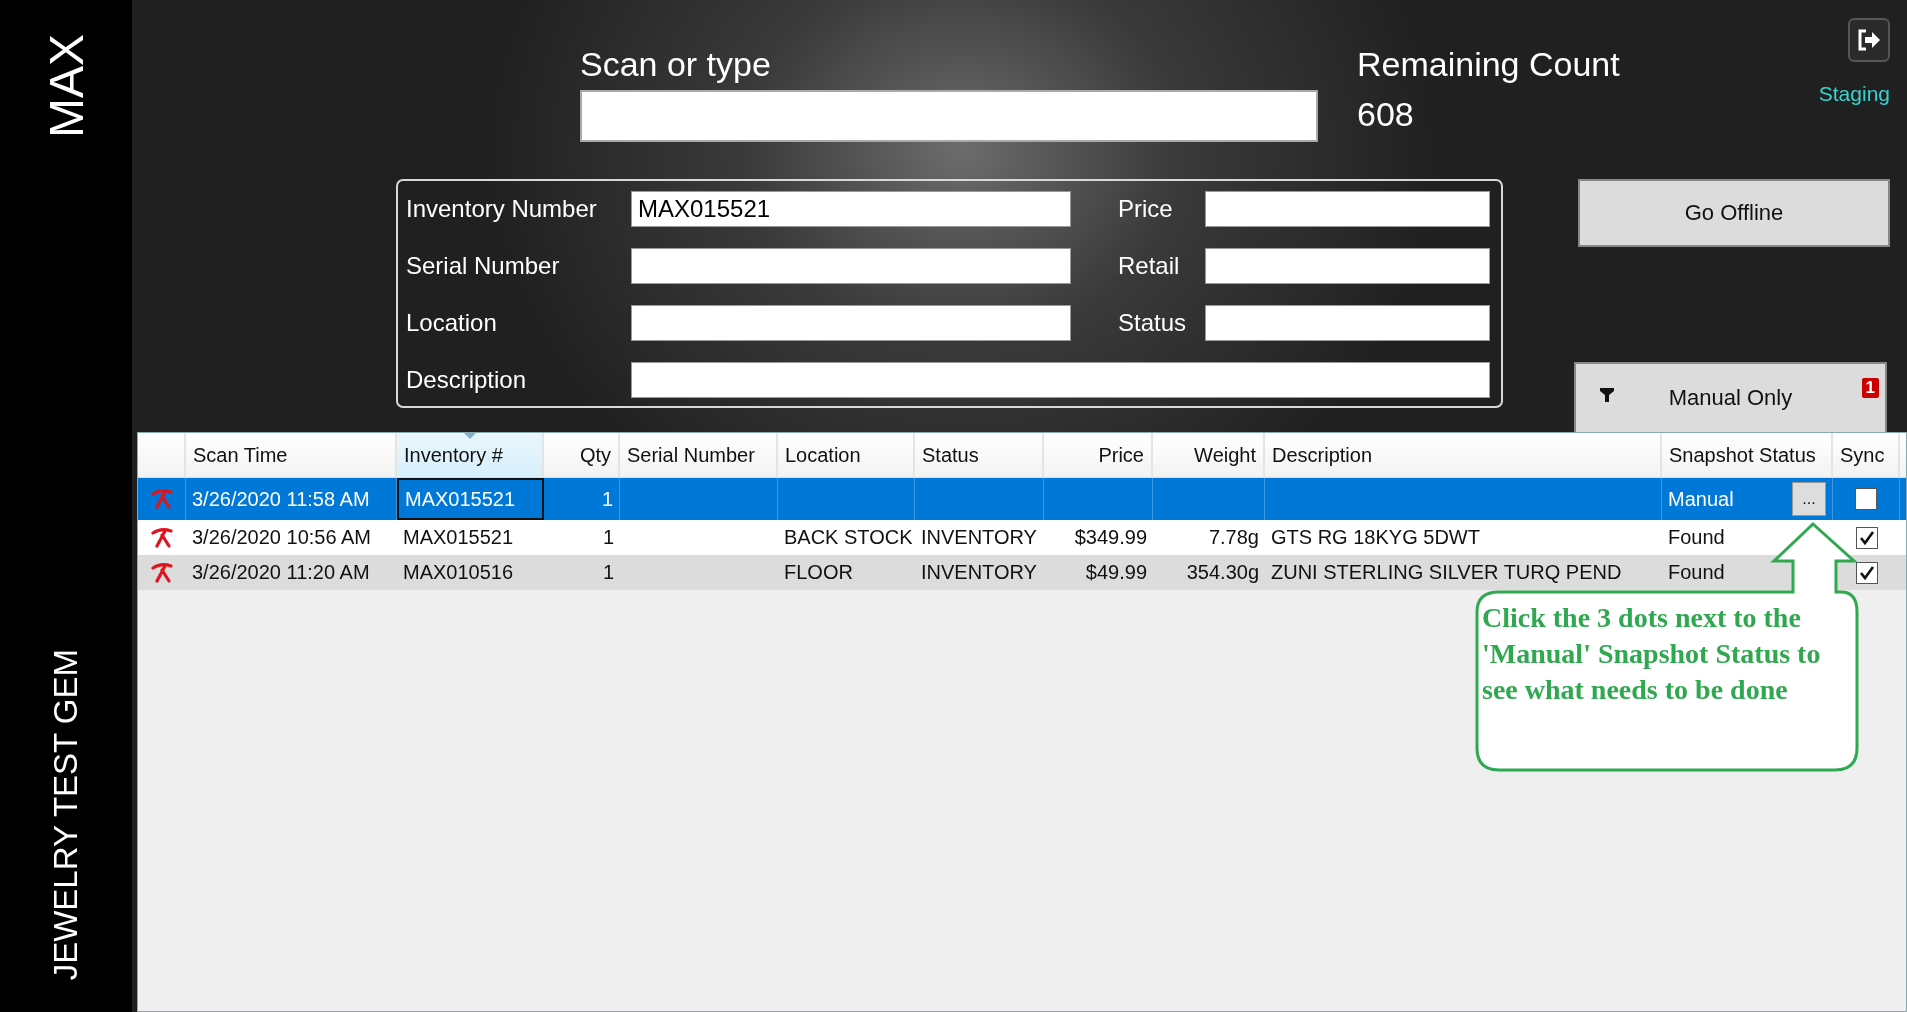 This screenshot has height=1012, width=1907. What do you see at coordinates (470, 455) in the screenshot?
I see `column-header: Inventory #` at bounding box center [470, 455].